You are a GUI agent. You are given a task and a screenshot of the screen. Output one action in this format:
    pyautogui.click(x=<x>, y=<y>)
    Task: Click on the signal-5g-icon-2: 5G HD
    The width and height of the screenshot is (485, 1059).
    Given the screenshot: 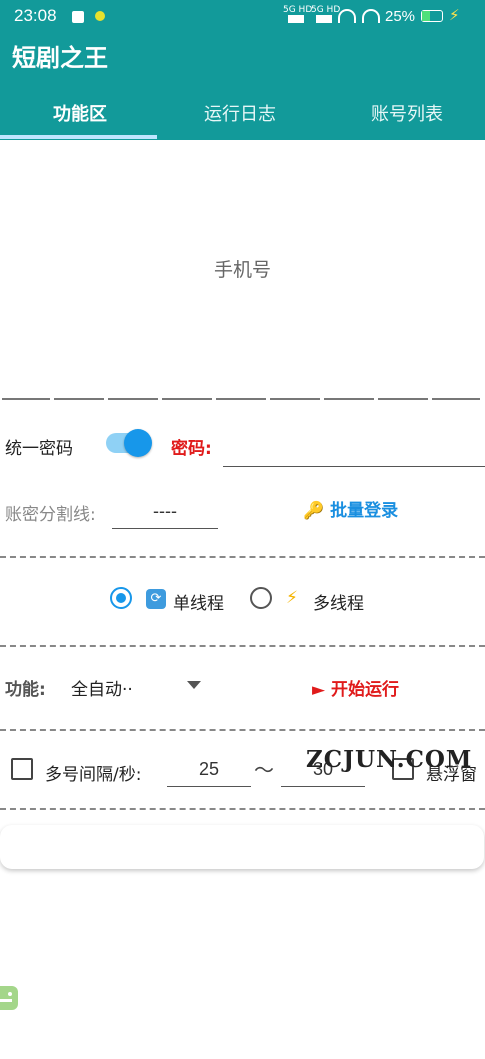 What is the action you would take?
    pyautogui.click(x=325, y=10)
    